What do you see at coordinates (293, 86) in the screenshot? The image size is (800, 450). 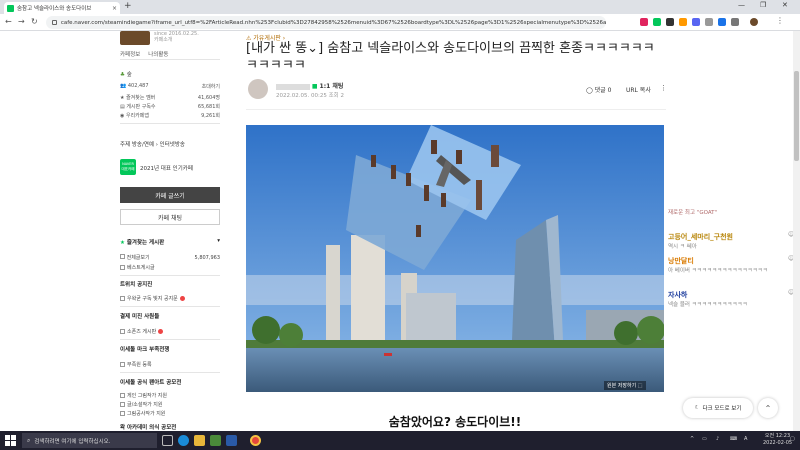 I see `author-name-blurred` at bounding box center [293, 86].